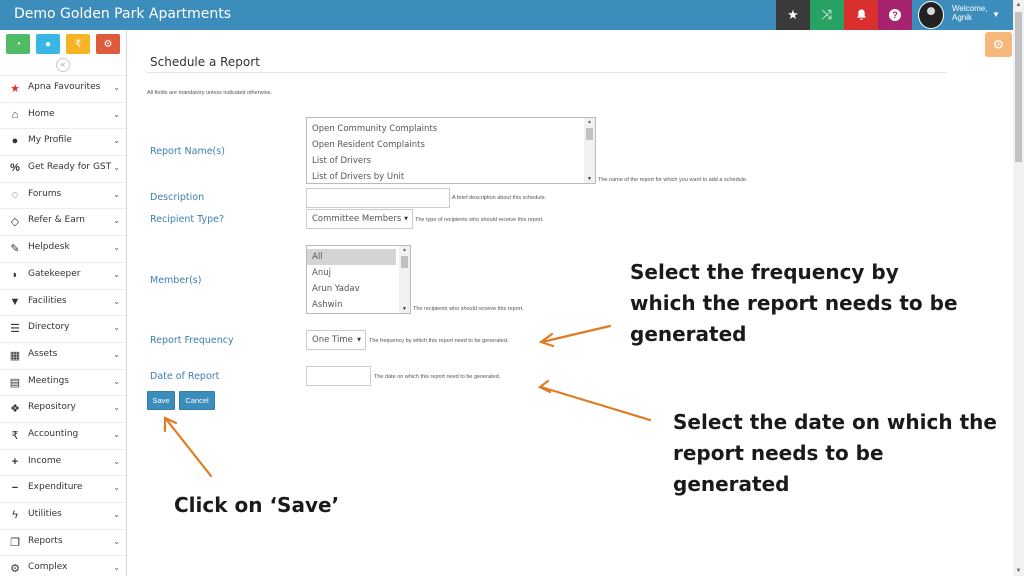 This screenshot has width=1024, height=582. Describe the element at coordinates (544, 386) in the screenshot. I see `date-arrowhead` at that location.